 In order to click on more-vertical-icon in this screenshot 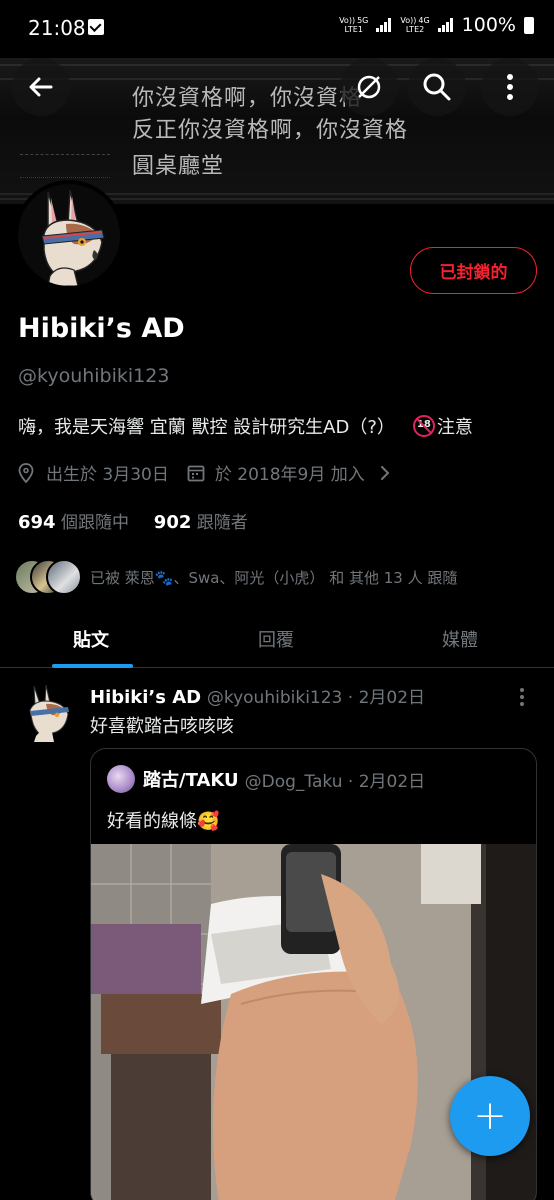, I will do `click(510, 87)`.